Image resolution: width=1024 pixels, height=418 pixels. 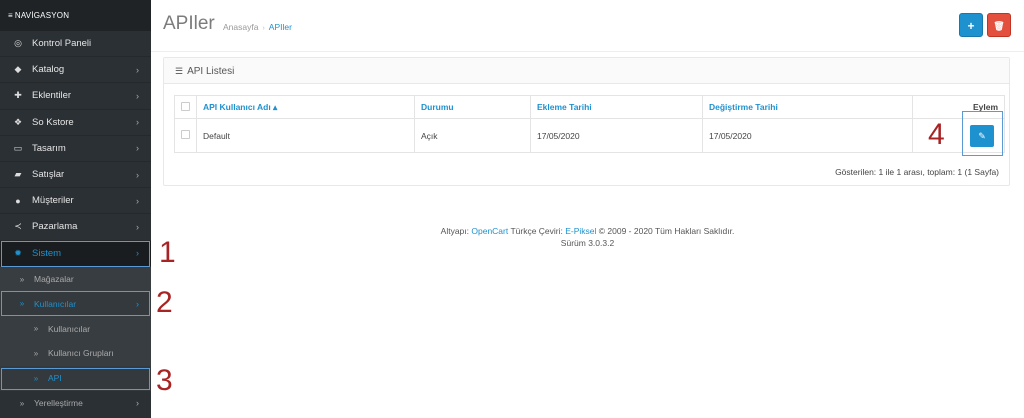 I want to click on sidebar-item-dashboard: ◎ Kontrol Paneli, so click(x=75, y=44).